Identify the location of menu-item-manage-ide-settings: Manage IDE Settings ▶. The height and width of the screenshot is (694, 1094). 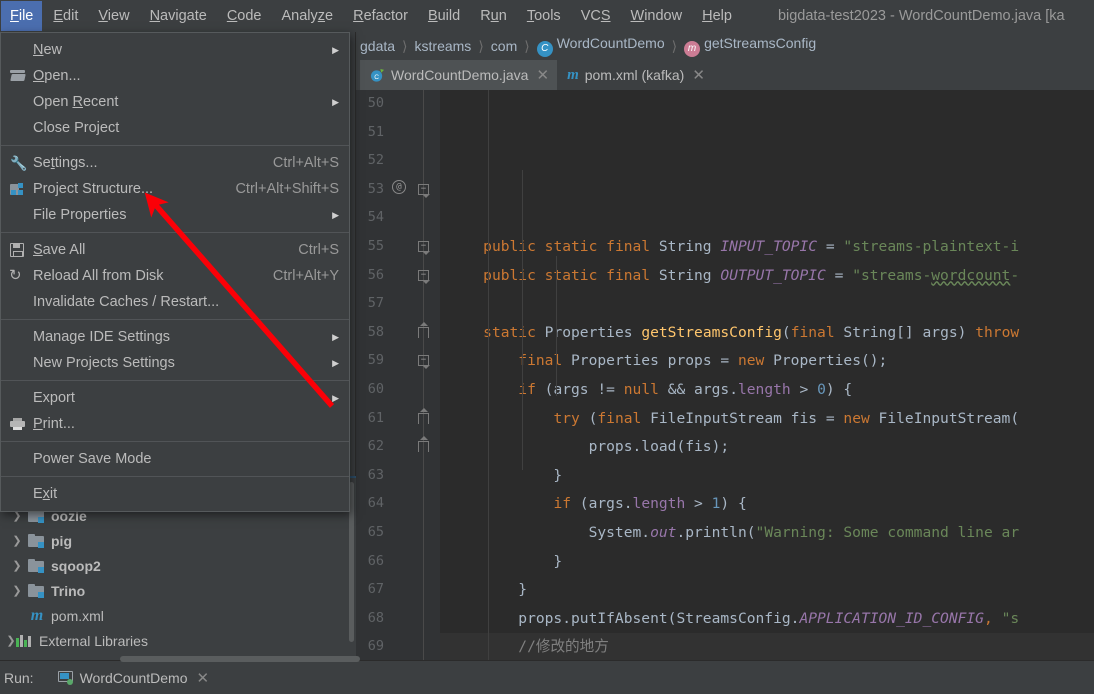
(175, 337).